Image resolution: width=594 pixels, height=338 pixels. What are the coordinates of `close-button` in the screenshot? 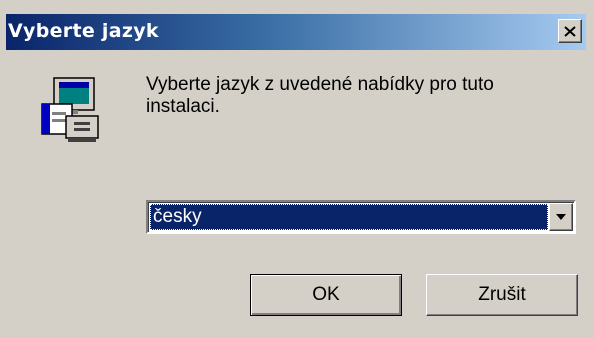 It's located at (570, 31).